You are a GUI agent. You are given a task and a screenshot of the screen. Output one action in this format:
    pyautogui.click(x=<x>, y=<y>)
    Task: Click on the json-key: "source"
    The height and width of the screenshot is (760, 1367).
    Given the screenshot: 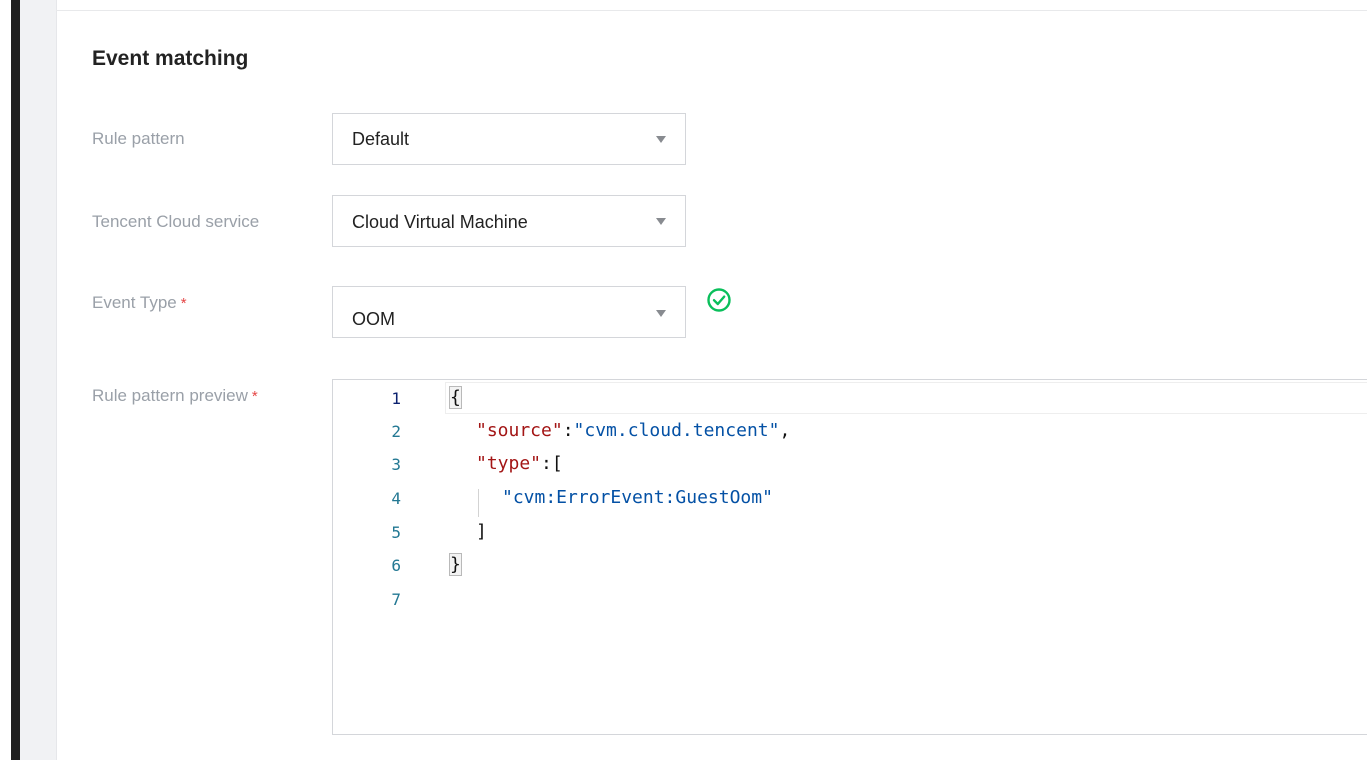 What is the action you would take?
    pyautogui.click(x=519, y=430)
    